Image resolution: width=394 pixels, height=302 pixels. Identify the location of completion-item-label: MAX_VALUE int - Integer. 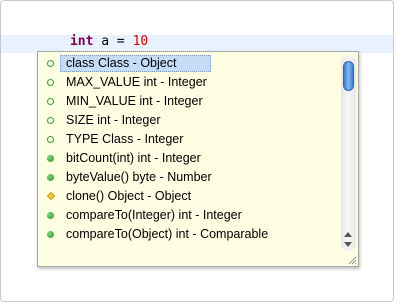
(136, 82).